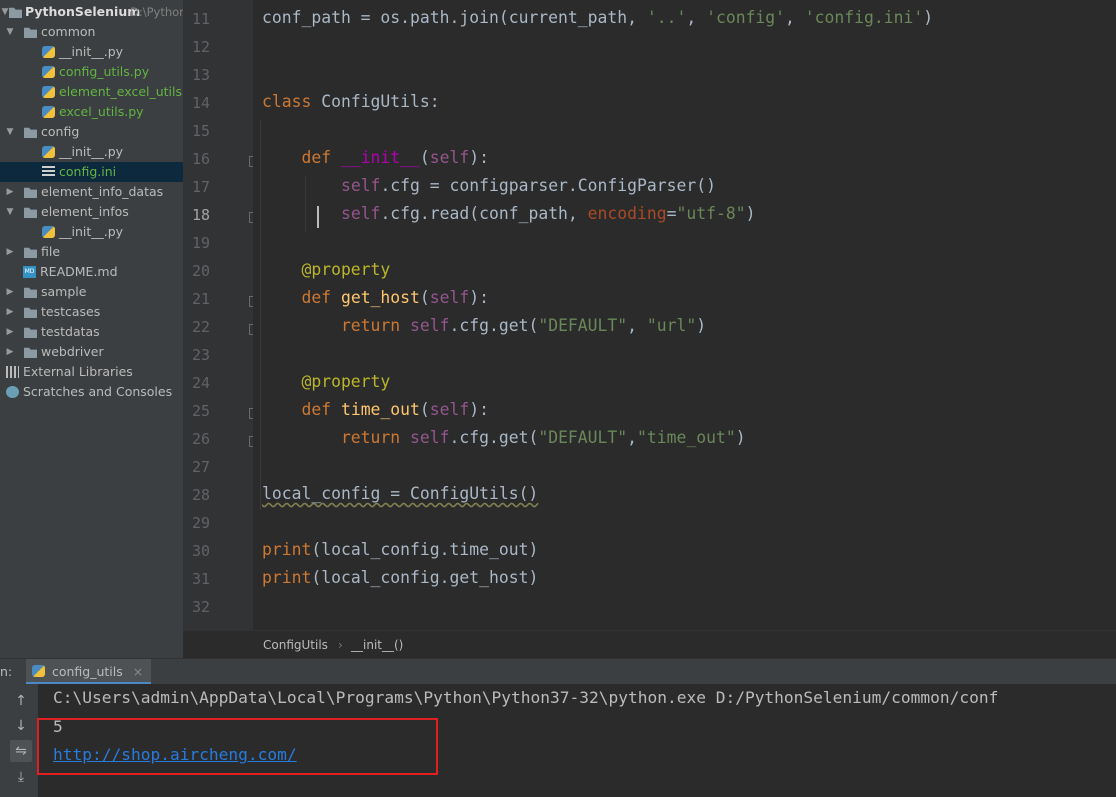 Image resolution: width=1116 pixels, height=797 pixels. I want to click on tree-item-label: __init__.py, so click(91, 231).